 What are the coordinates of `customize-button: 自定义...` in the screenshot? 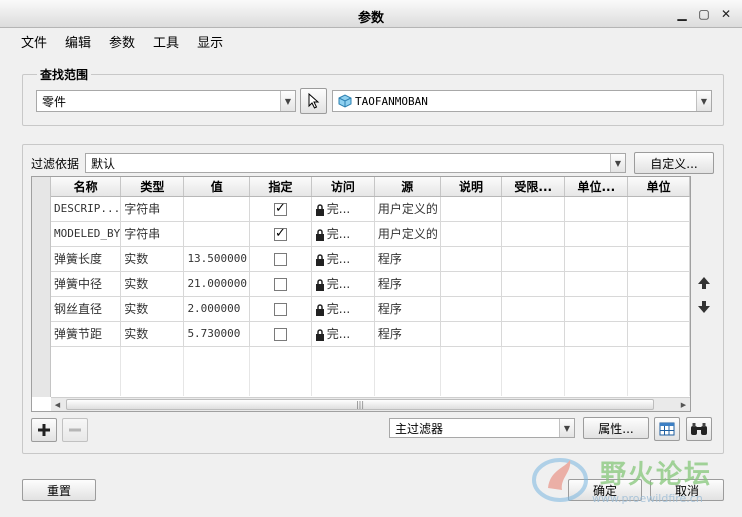 It's located at (674, 163).